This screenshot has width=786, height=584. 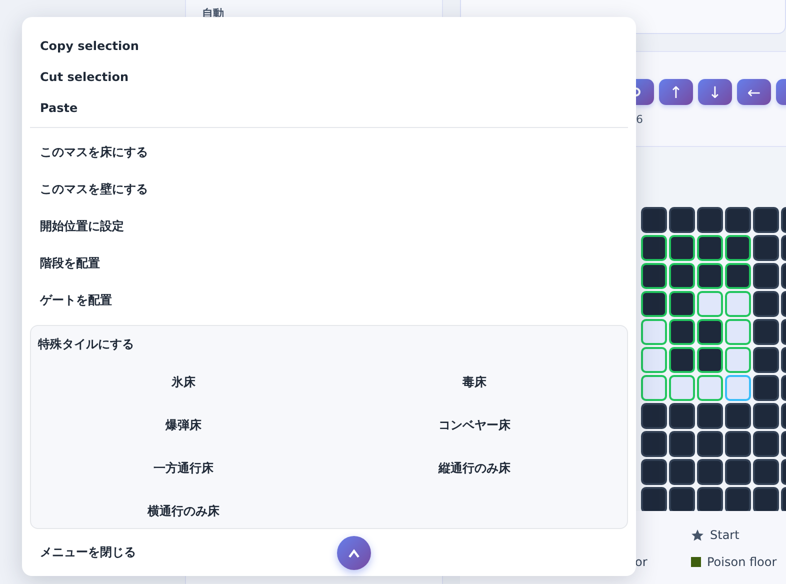 I want to click on menu-item: ゲートを配置, so click(x=329, y=300).